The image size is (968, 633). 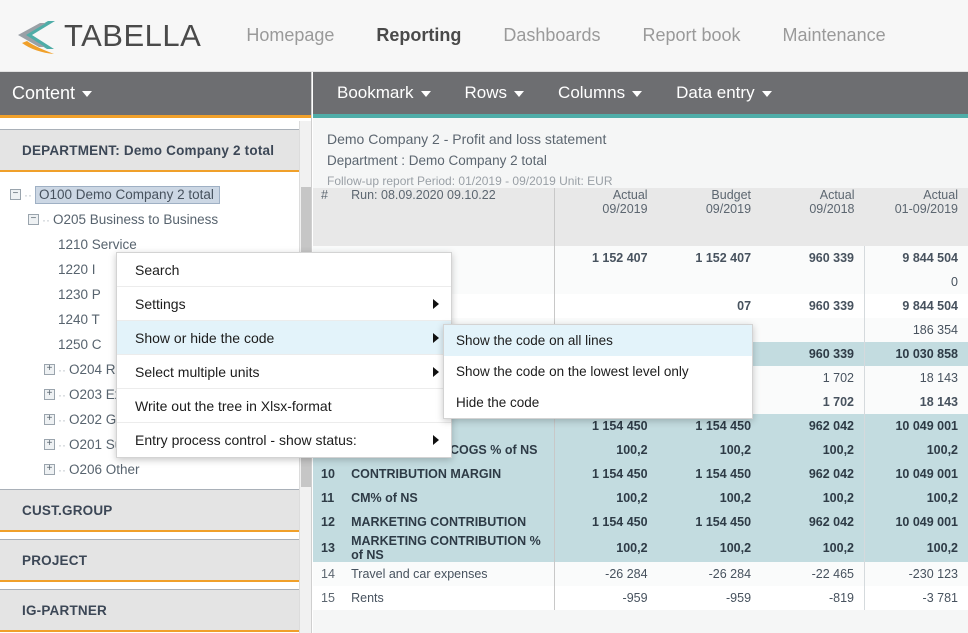 What do you see at coordinates (155, 560) in the screenshot?
I see `sidebar-section-project: PROJECT` at bounding box center [155, 560].